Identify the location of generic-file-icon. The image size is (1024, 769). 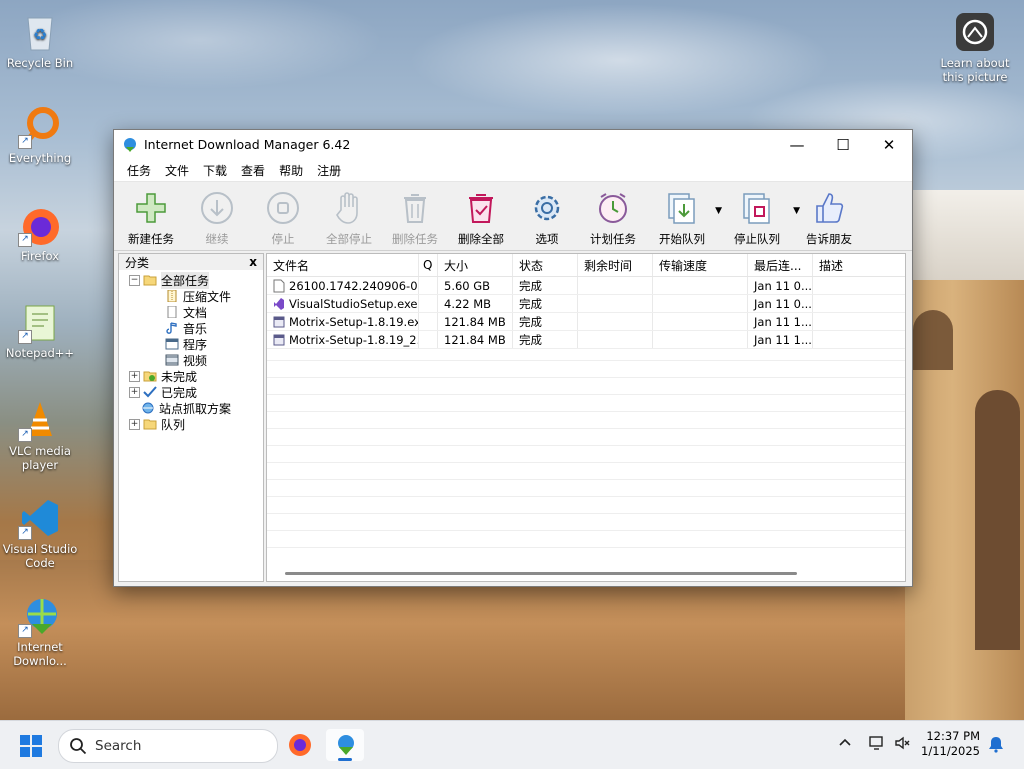
(279, 285).